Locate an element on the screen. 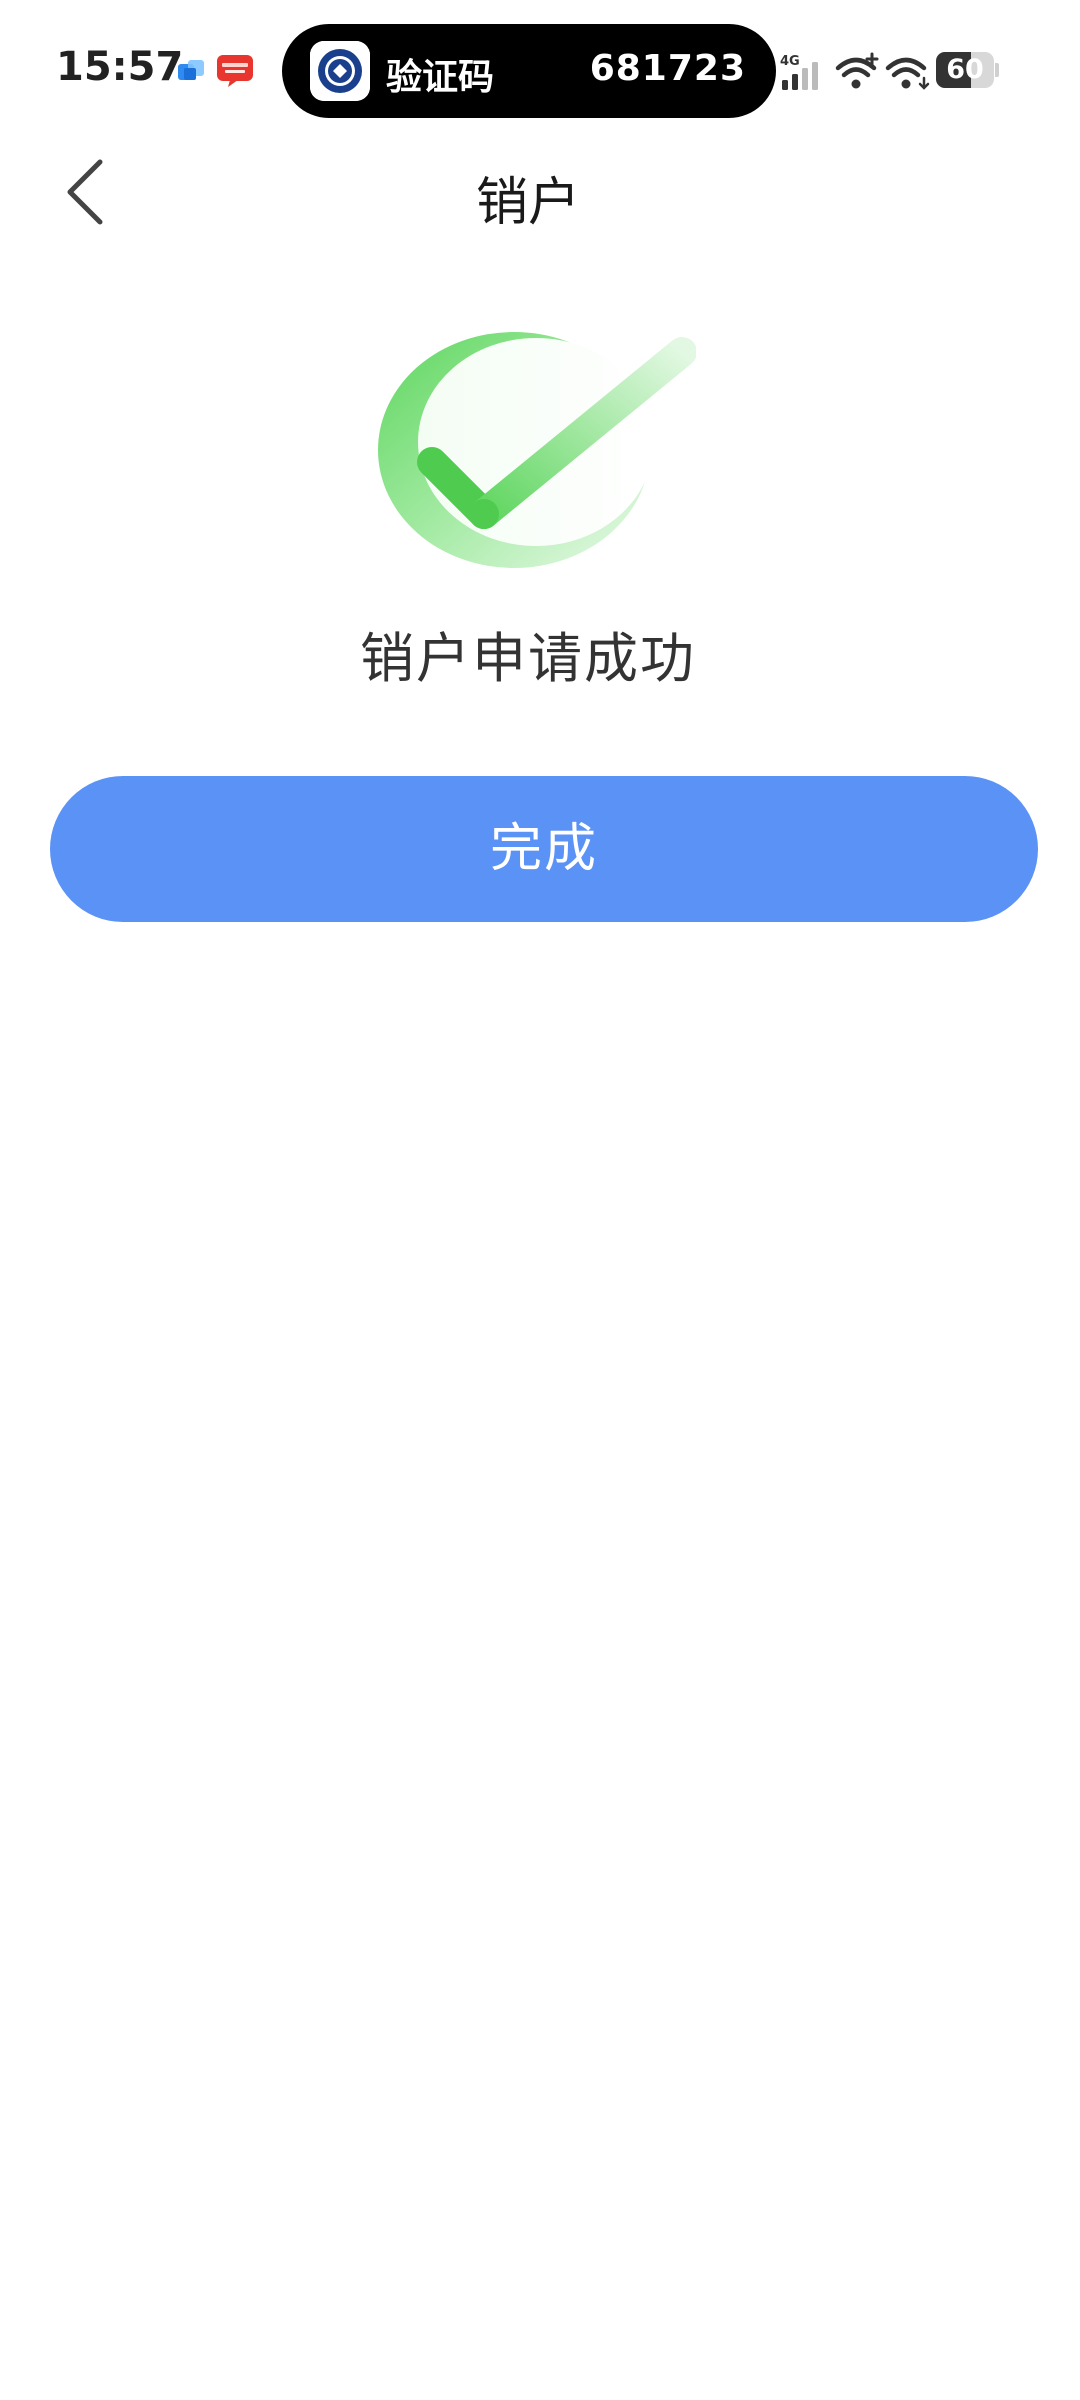  notification-app-icon is located at coordinates (191, 70).